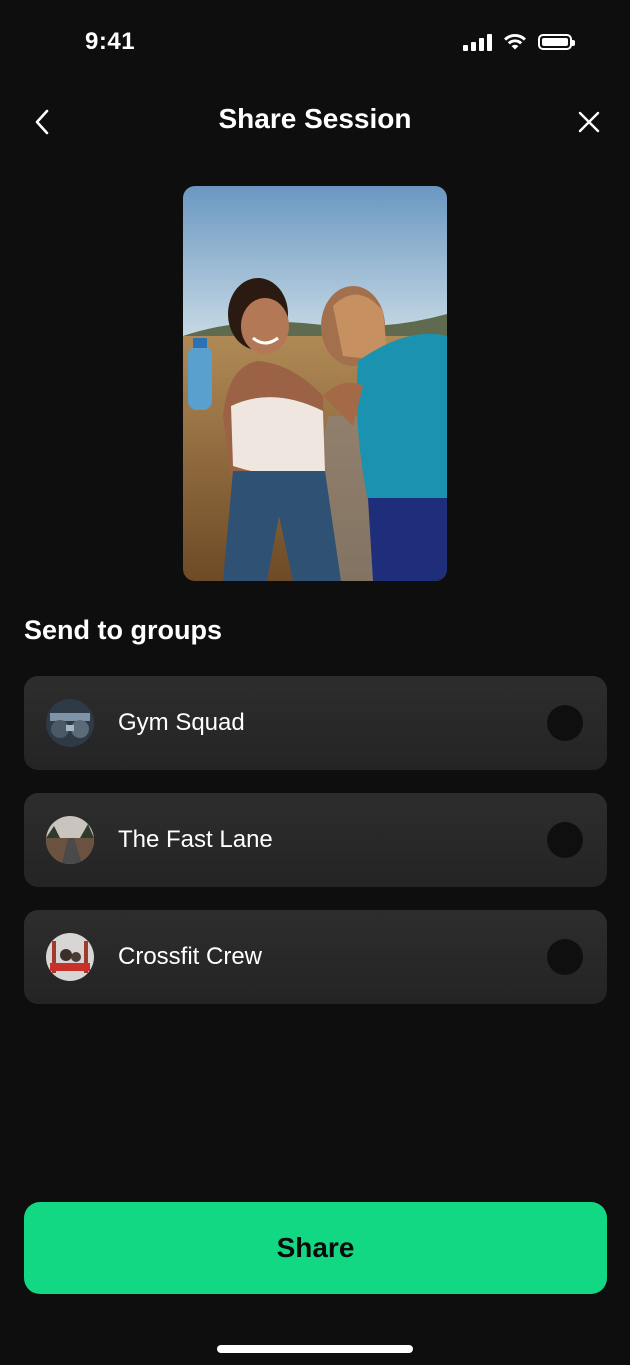 Image resolution: width=630 pixels, height=1365 pixels. Describe the element at coordinates (110, 41) in the screenshot. I see `status-time: 9:41` at that location.